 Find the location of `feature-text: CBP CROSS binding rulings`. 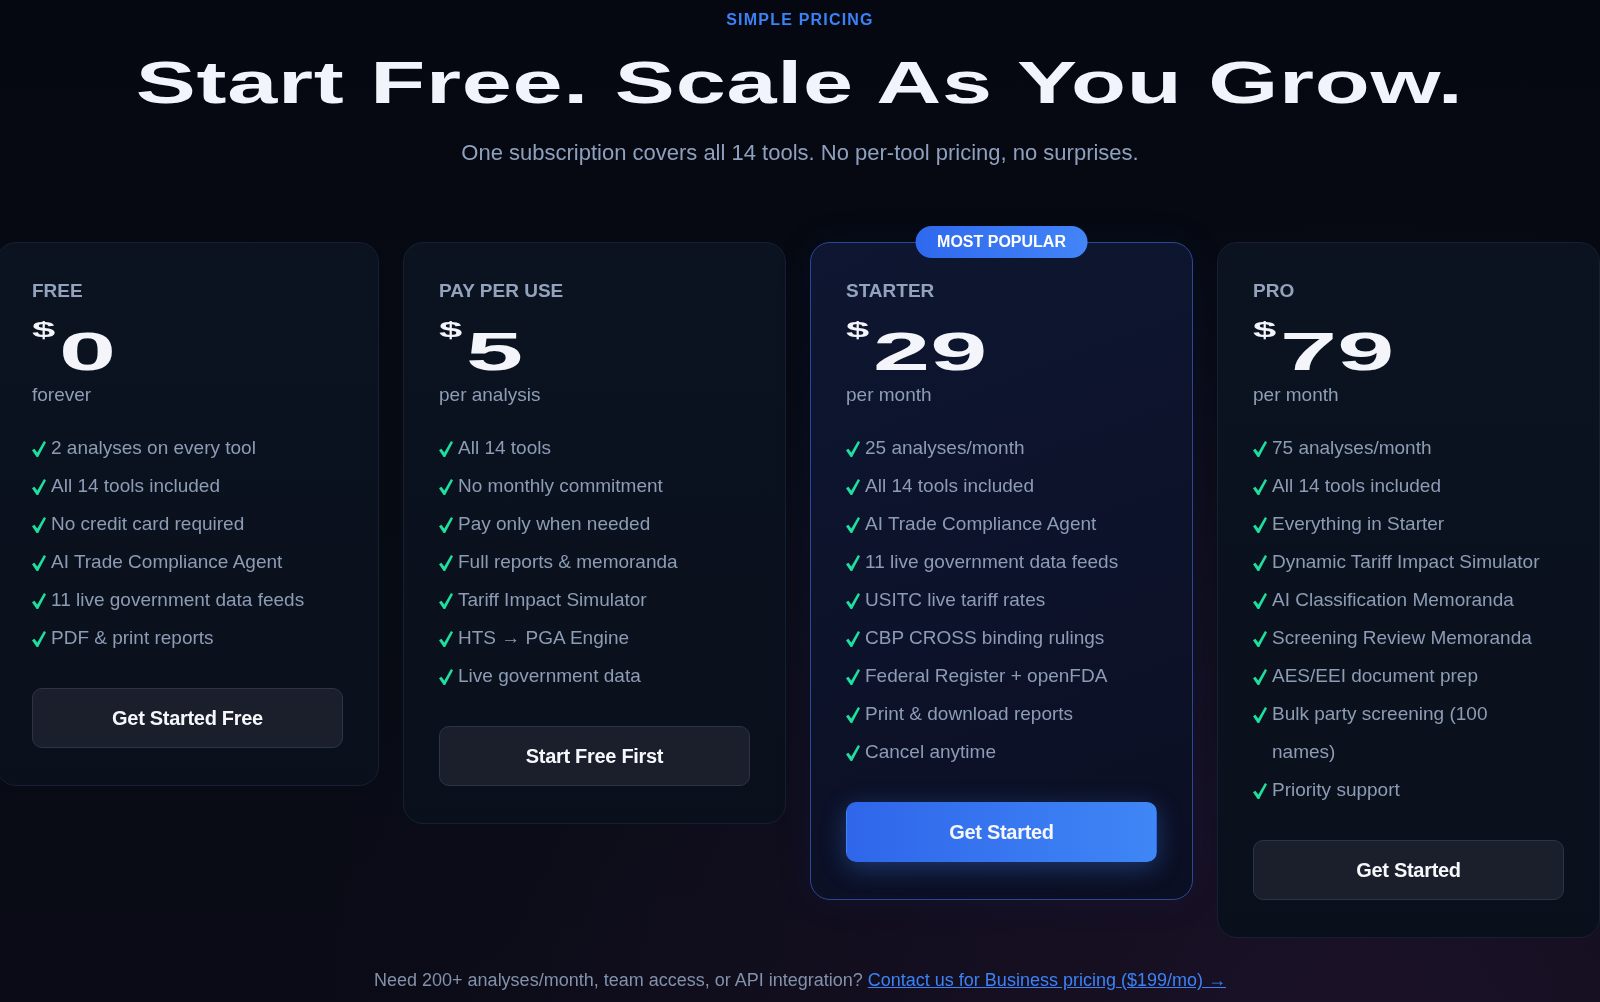

feature-text: CBP CROSS binding rulings is located at coordinates (985, 638).